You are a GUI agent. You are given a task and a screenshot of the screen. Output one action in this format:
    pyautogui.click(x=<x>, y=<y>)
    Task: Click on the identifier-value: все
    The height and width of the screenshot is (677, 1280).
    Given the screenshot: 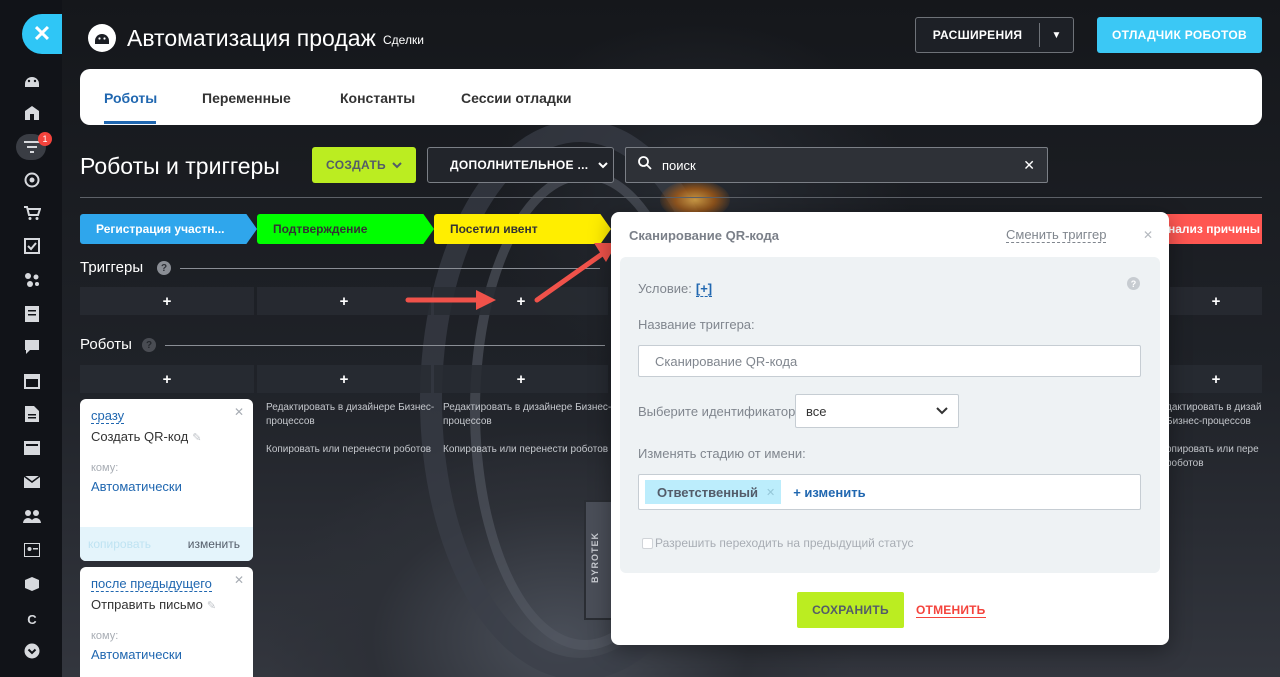 What is the action you would take?
    pyautogui.click(x=816, y=411)
    